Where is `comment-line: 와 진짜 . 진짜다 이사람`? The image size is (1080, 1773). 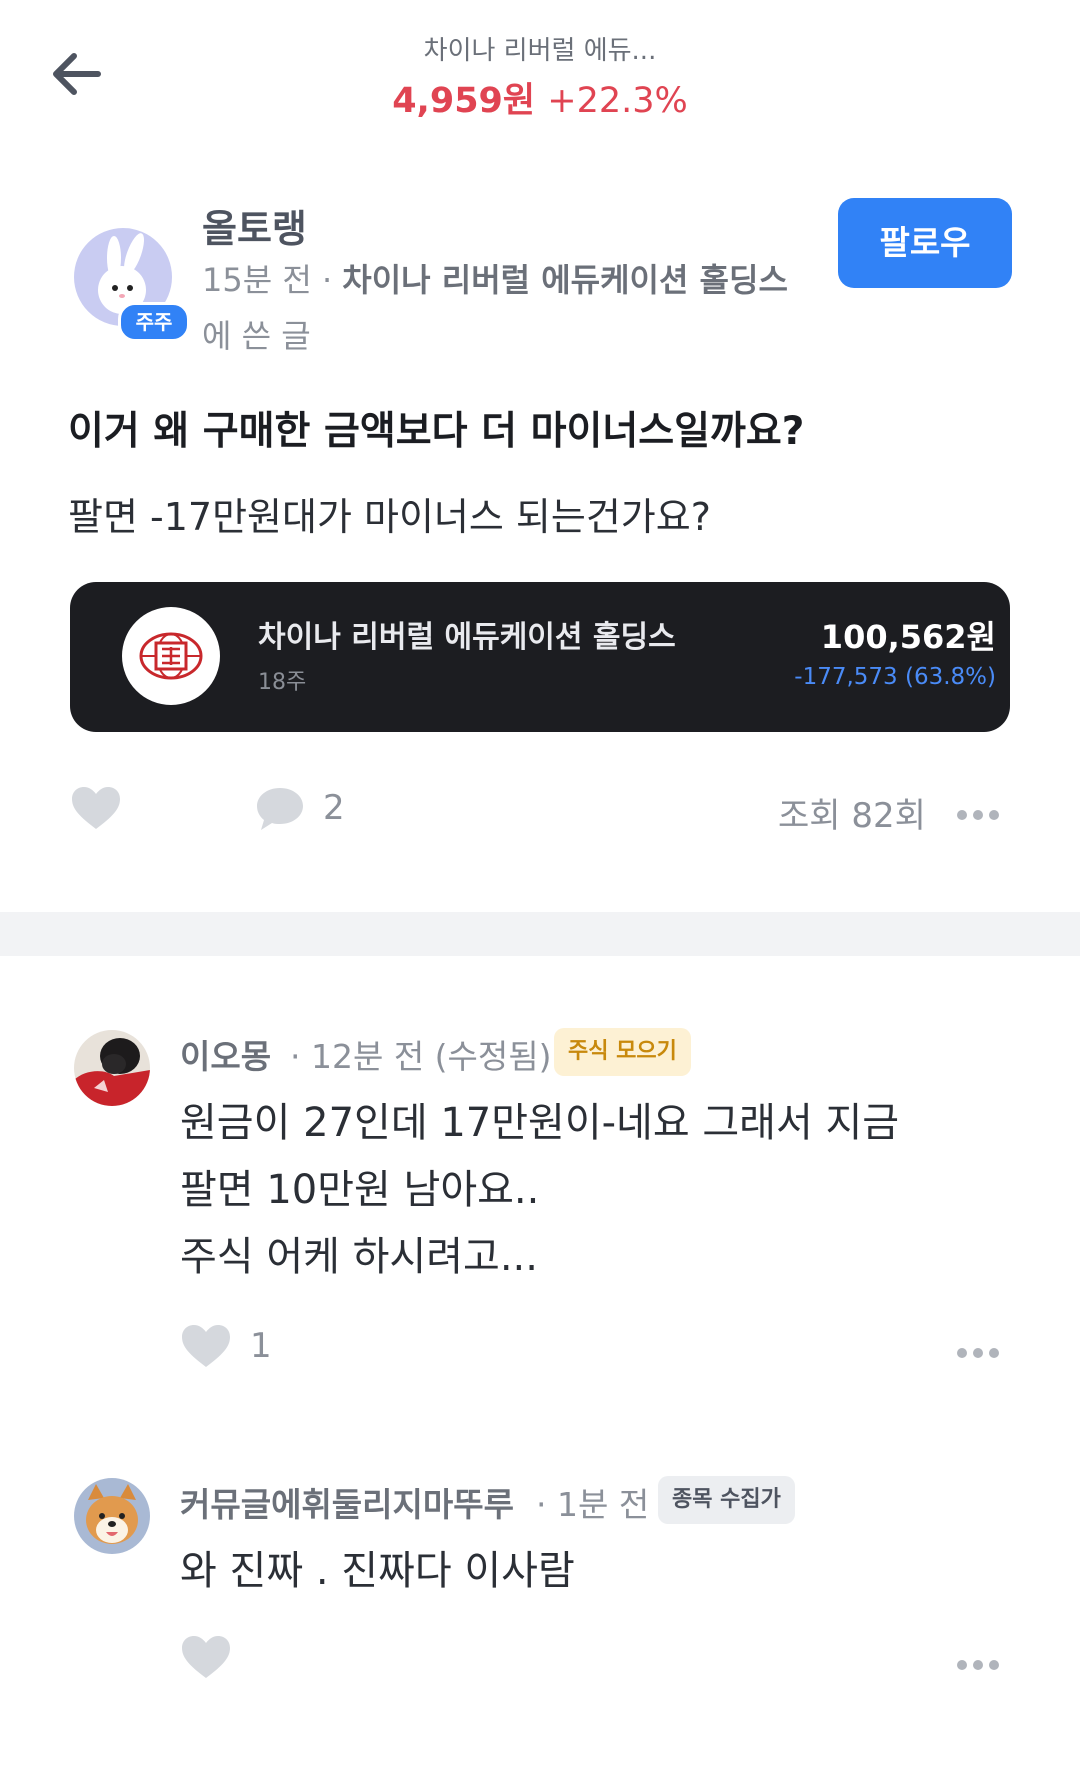 comment-line: 와 진짜 . 진짜다 이사람 is located at coordinates (377, 1571).